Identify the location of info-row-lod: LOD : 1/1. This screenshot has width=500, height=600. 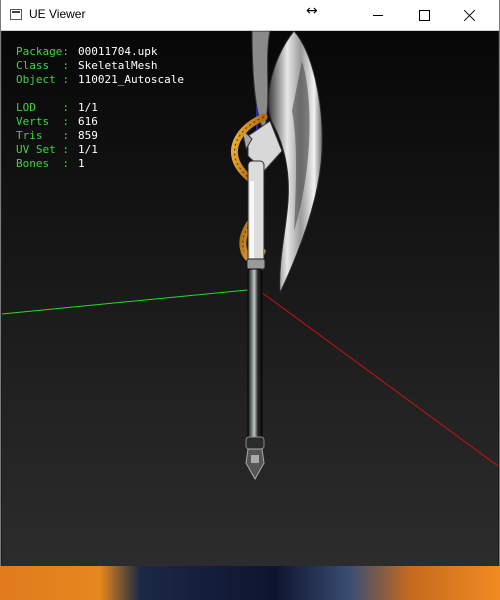
(100, 108).